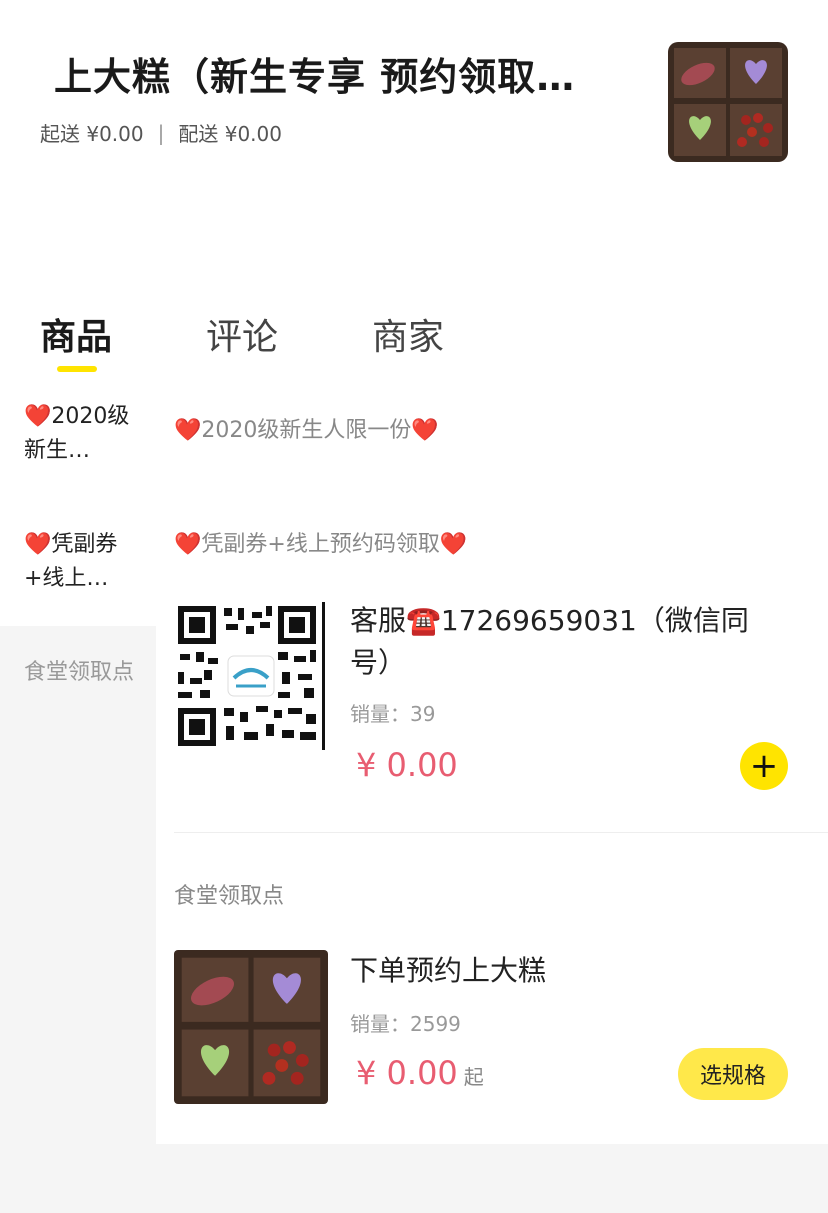  What do you see at coordinates (501, 832) in the screenshot?
I see `item-divider` at bounding box center [501, 832].